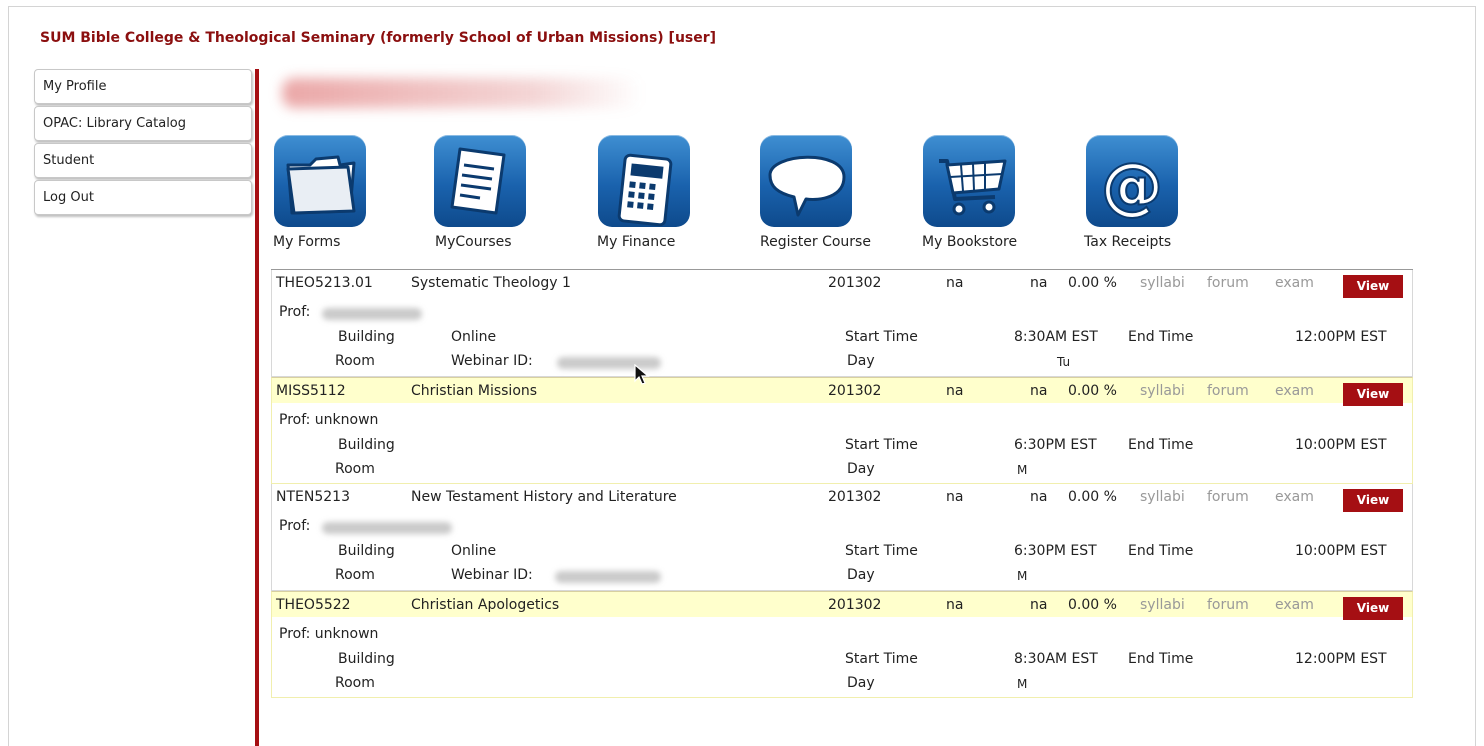 This screenshot has height=746, width=1484. What do you see at coordinates (473, 242) in the screenshot?
I see `mycourses-label: MyCourses` at bounding box center [473, 242].